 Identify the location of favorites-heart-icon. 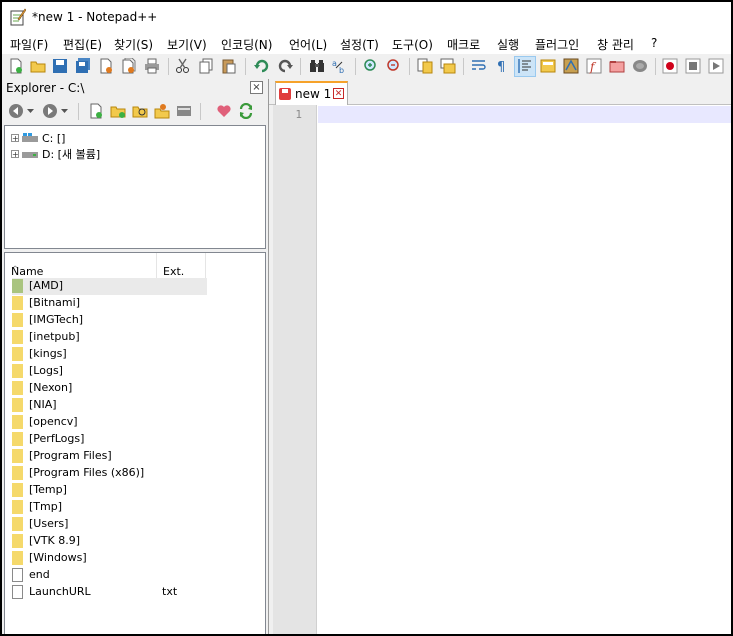
(224, 111).